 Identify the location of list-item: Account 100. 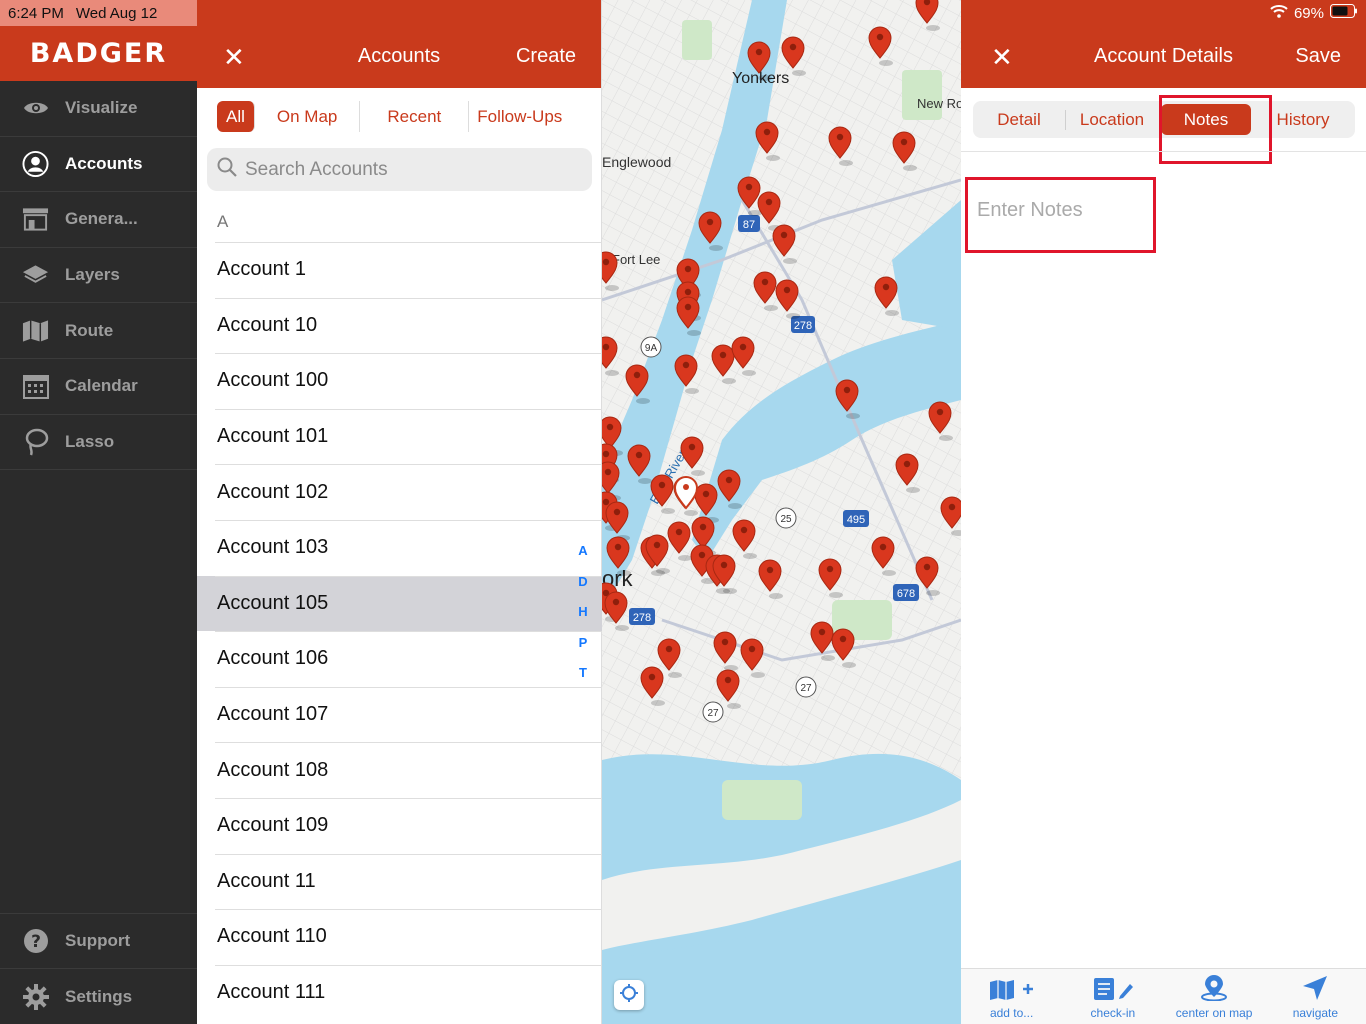
(399, 381).